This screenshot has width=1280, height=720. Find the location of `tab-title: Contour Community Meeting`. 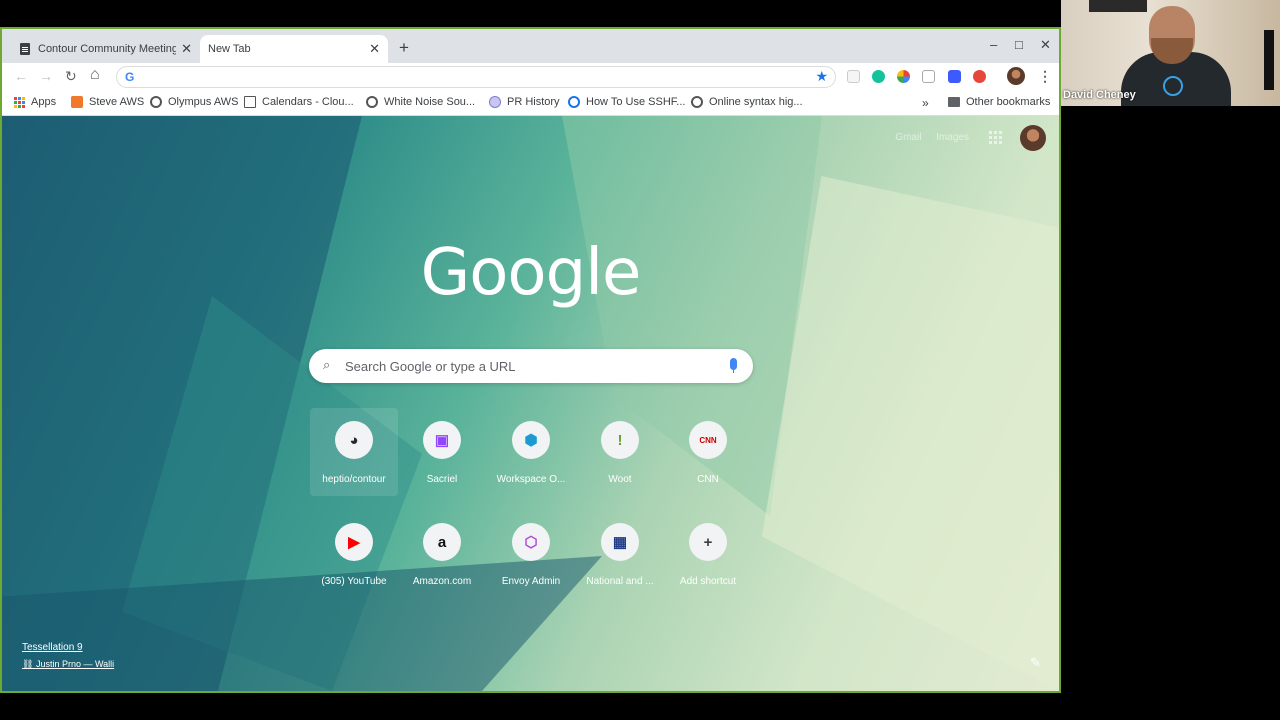

tab-title: Contour Community Meeting is located at coordinates (107, 49).